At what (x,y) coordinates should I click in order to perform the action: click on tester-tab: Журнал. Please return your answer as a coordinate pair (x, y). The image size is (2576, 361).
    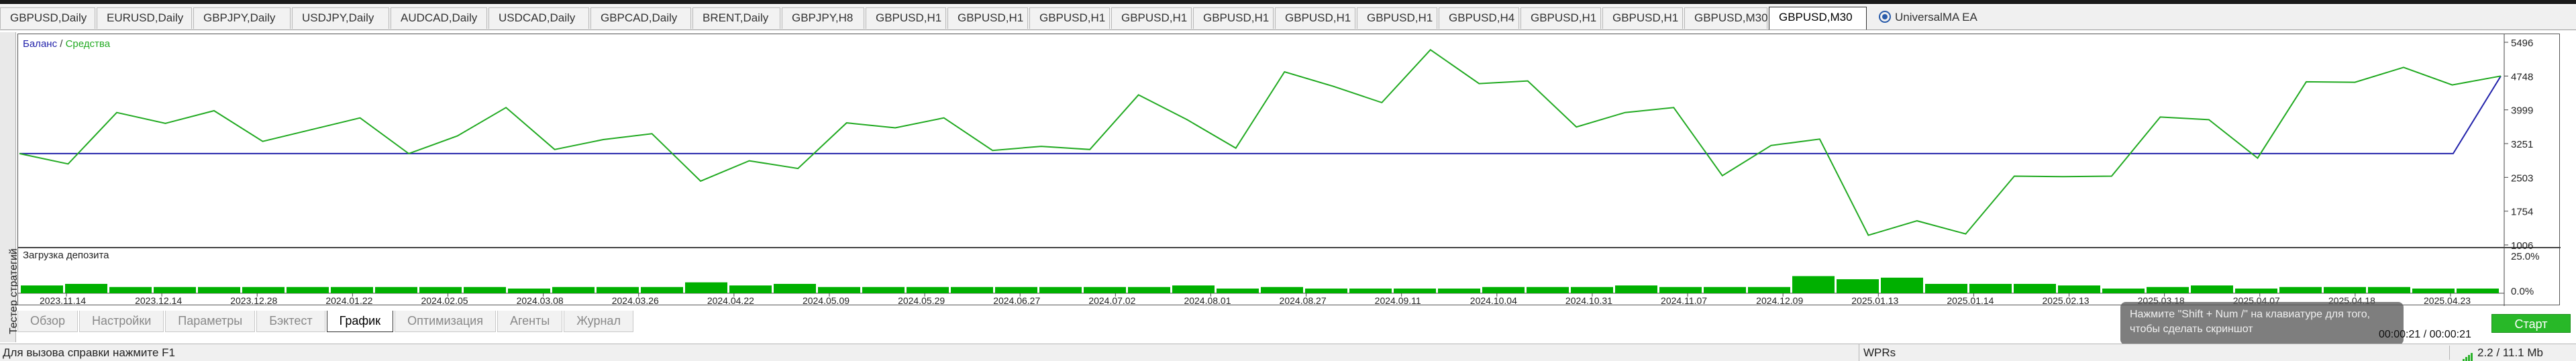
    Looking at the image, I should click on (598, 321).